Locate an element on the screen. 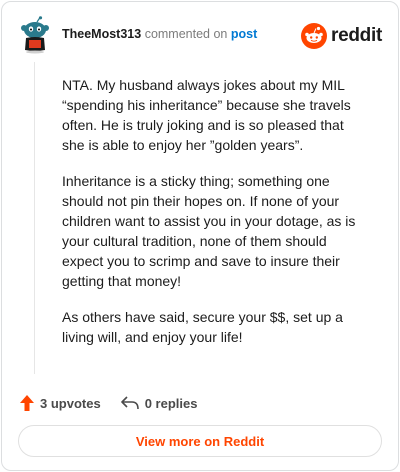  comment-byline: TheeMost313 commented on post is located at coordinates (159, 34).